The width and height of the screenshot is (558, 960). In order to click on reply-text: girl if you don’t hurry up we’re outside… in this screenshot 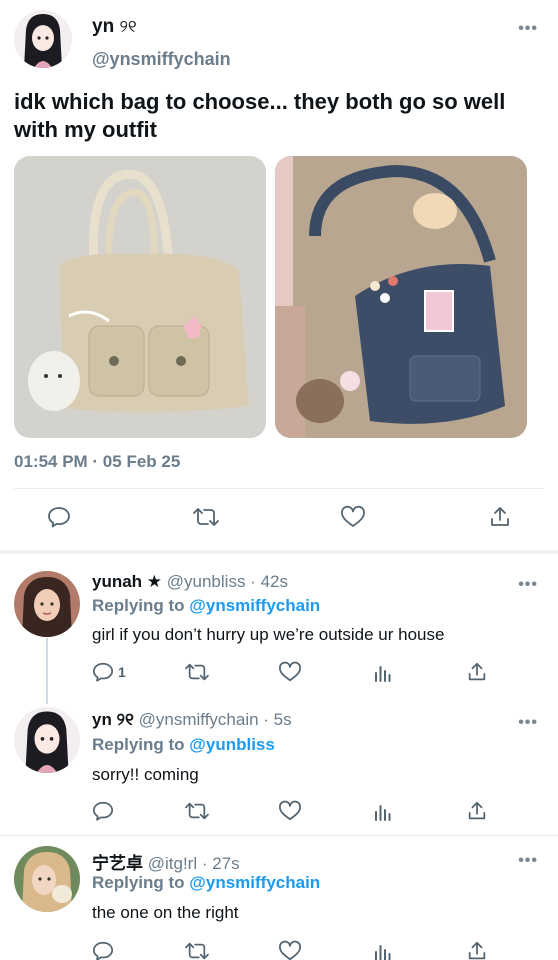, I will do `click(268, 634)`.